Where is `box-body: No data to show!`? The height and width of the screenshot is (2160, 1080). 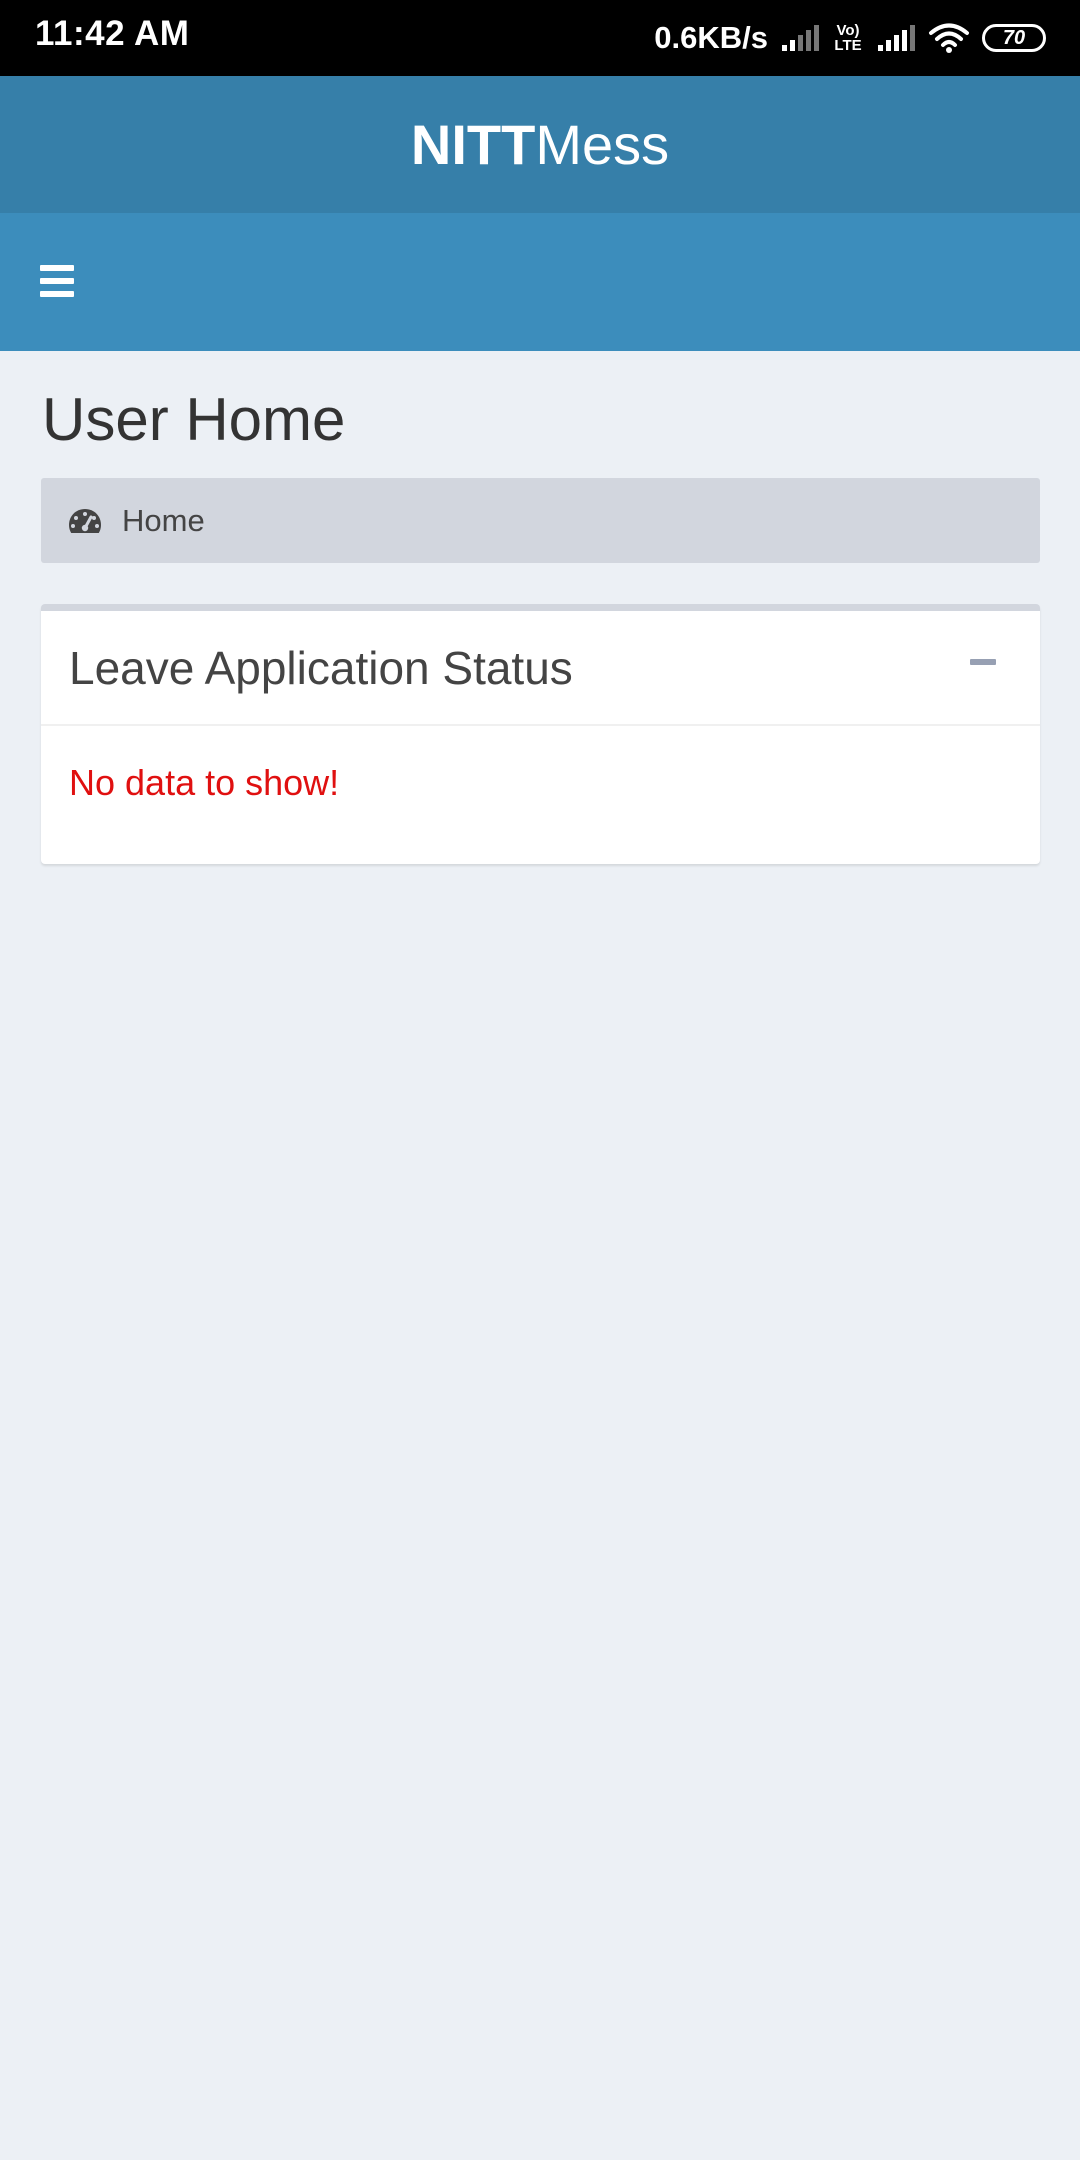 box-body: No data to show! is located at coordinates (540, 765).